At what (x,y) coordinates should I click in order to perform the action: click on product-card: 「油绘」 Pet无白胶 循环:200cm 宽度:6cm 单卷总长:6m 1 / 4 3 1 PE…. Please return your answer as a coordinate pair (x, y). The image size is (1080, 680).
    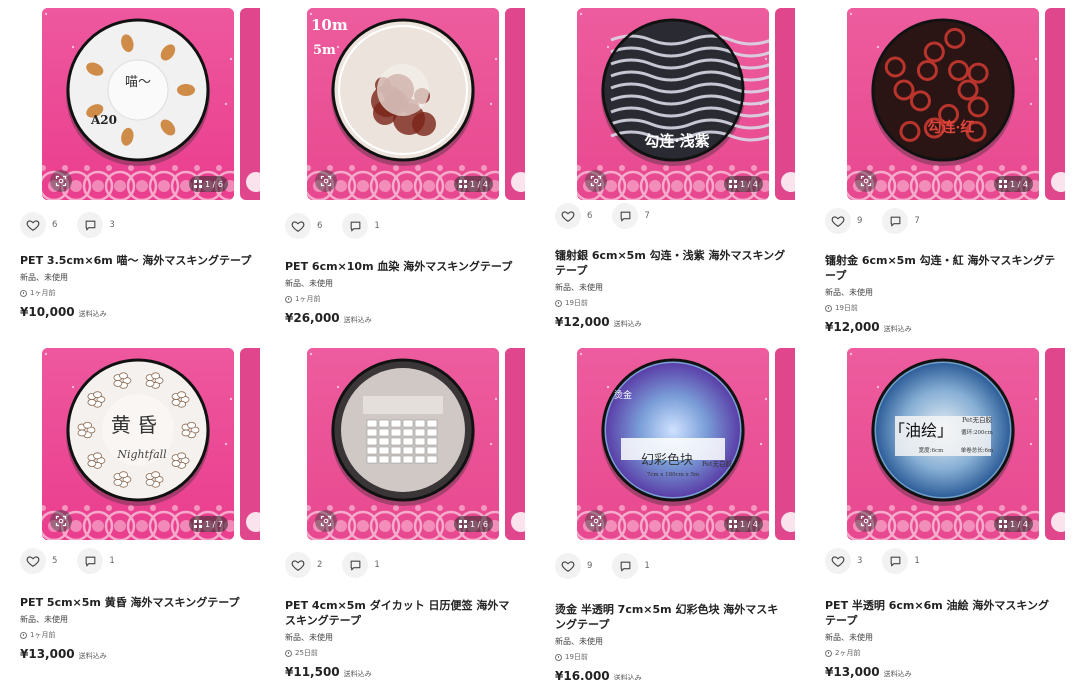
    Looking at the image, I should click on (935, 510).